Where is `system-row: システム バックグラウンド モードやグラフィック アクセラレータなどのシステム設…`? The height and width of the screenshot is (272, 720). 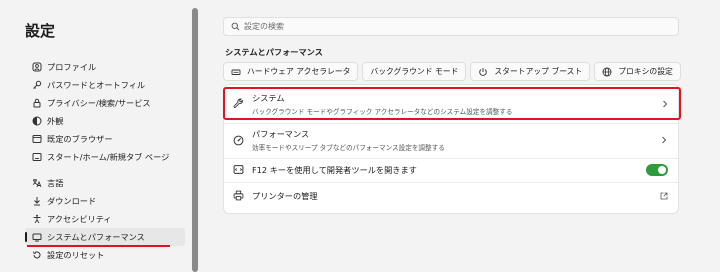 system-row: システム バックグラウンド モードやグラフィック アクセラレータなどのシステム設… is located at coordinates (452, 103).